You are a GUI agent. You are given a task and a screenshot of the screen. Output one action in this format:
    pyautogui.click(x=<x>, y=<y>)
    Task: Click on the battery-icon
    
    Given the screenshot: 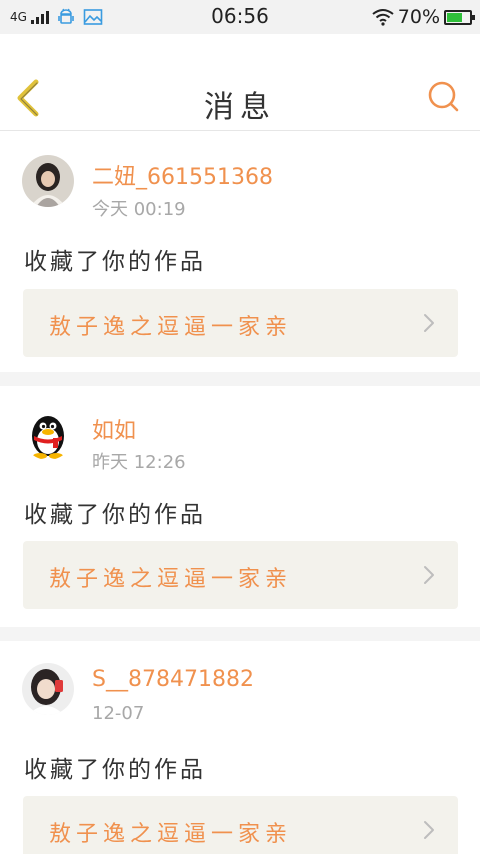 What is the action you would take?
    pyautogui.click(x=459, y=17)
    